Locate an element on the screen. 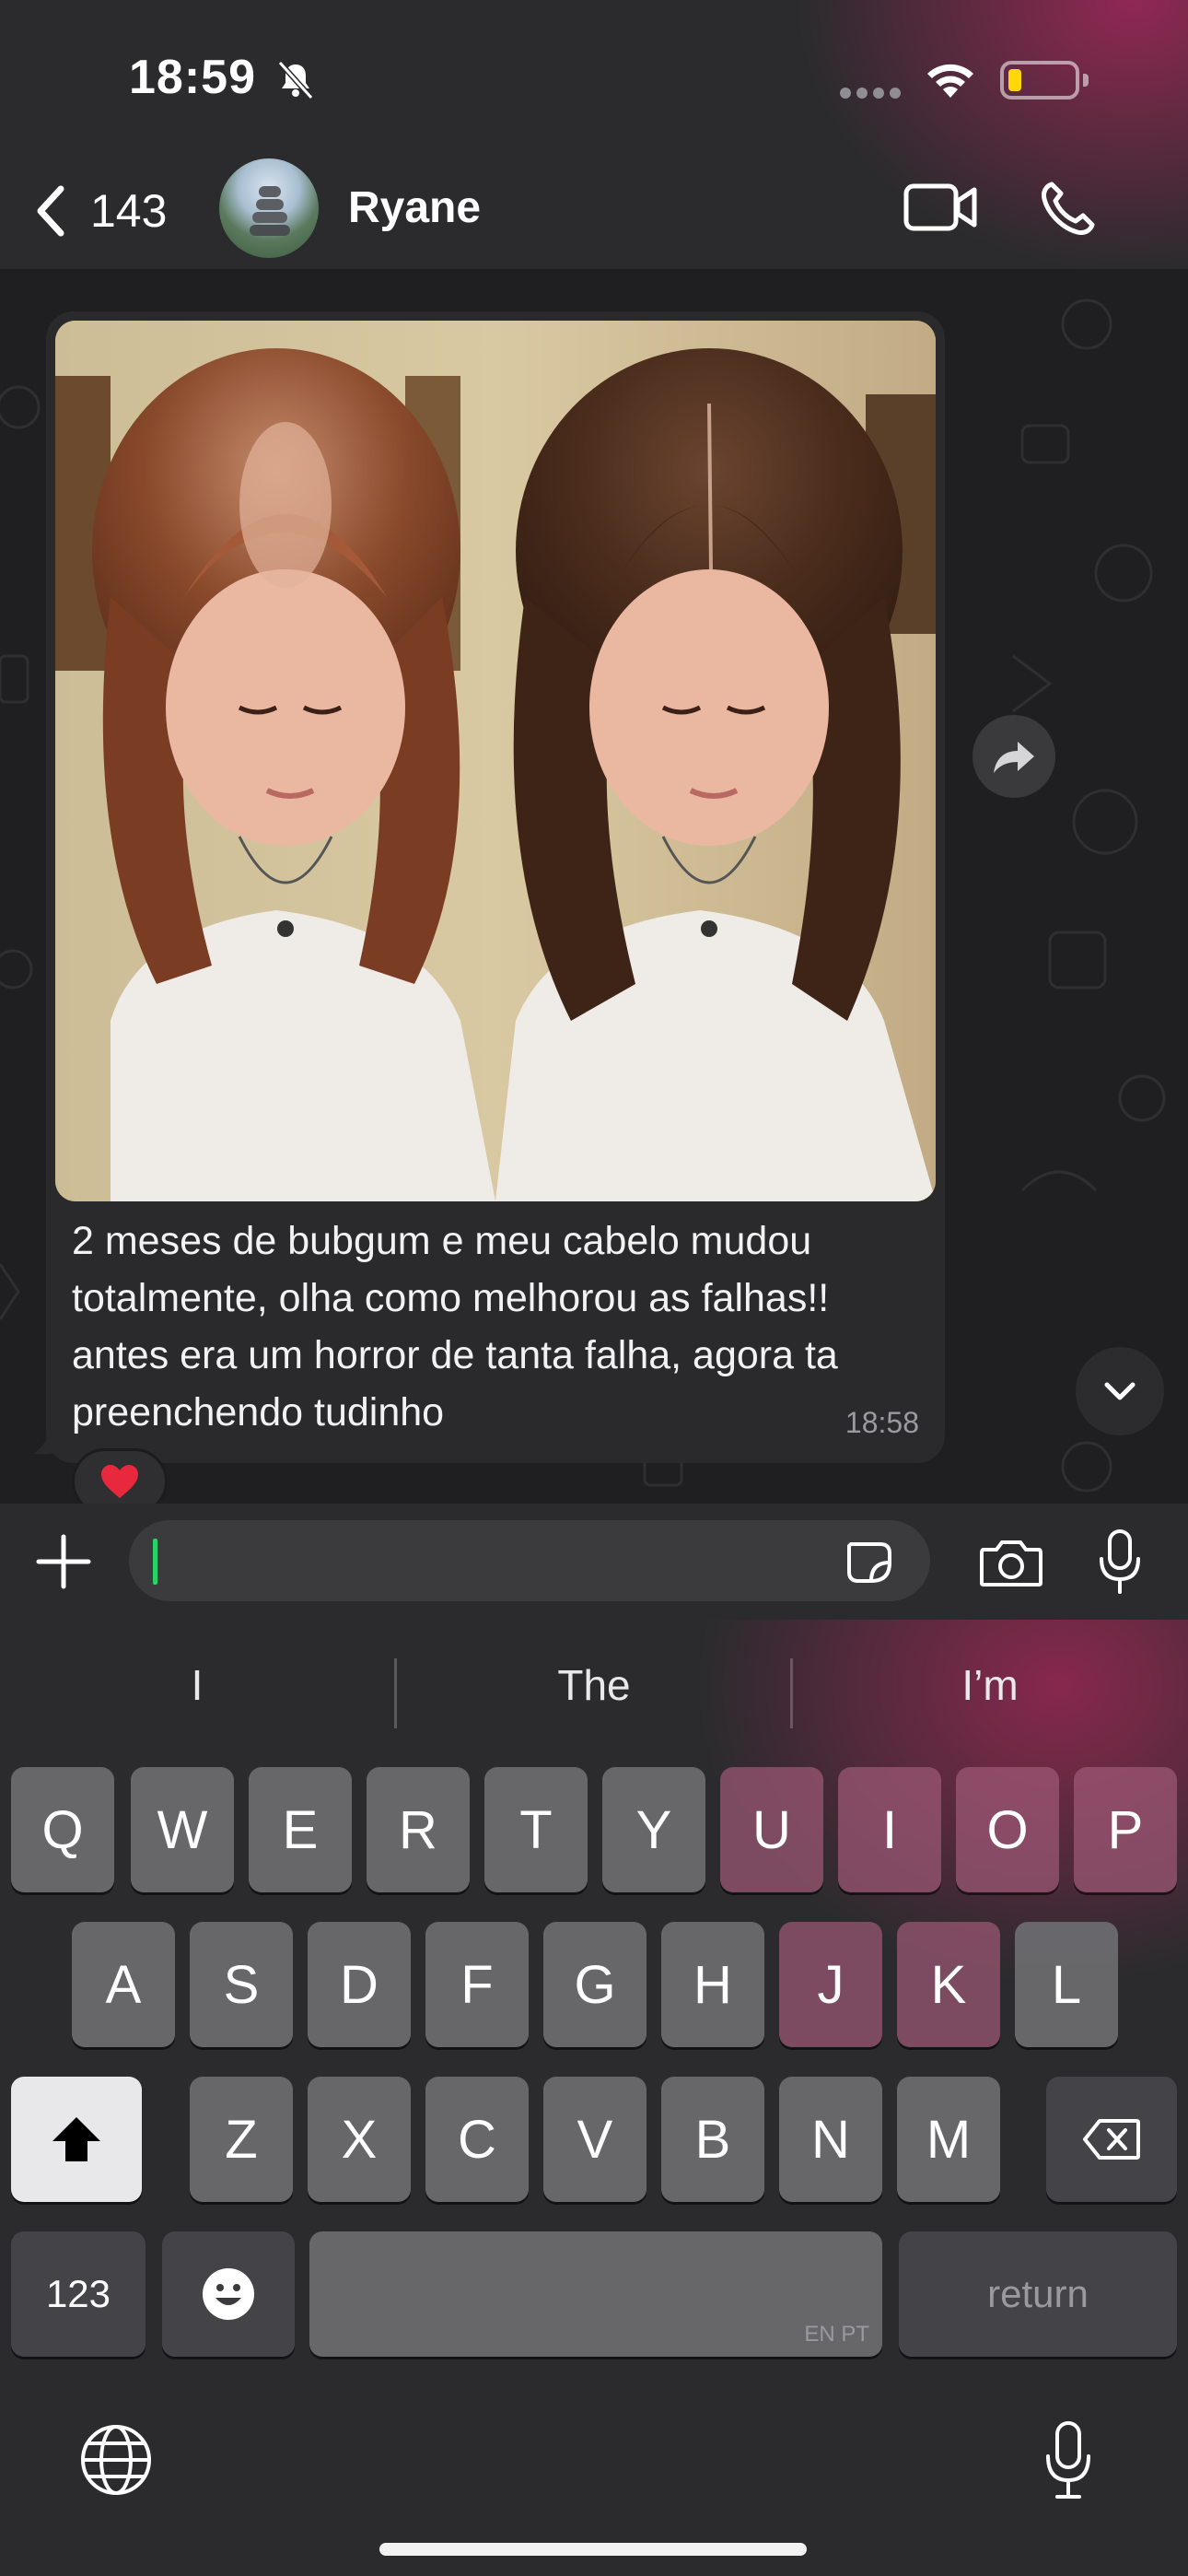  shift-key is located at coordinates (76, 2139).